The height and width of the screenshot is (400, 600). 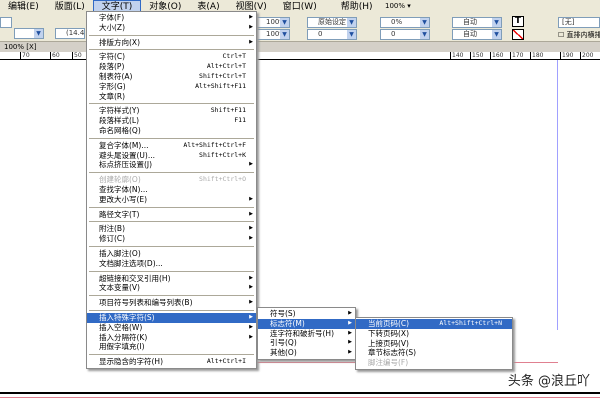 What do you see at coordinates (171, 317) in the screenshot?
I see `menu-item: 插入特殊字符(S) ▶` at bounding box center [171, 317].